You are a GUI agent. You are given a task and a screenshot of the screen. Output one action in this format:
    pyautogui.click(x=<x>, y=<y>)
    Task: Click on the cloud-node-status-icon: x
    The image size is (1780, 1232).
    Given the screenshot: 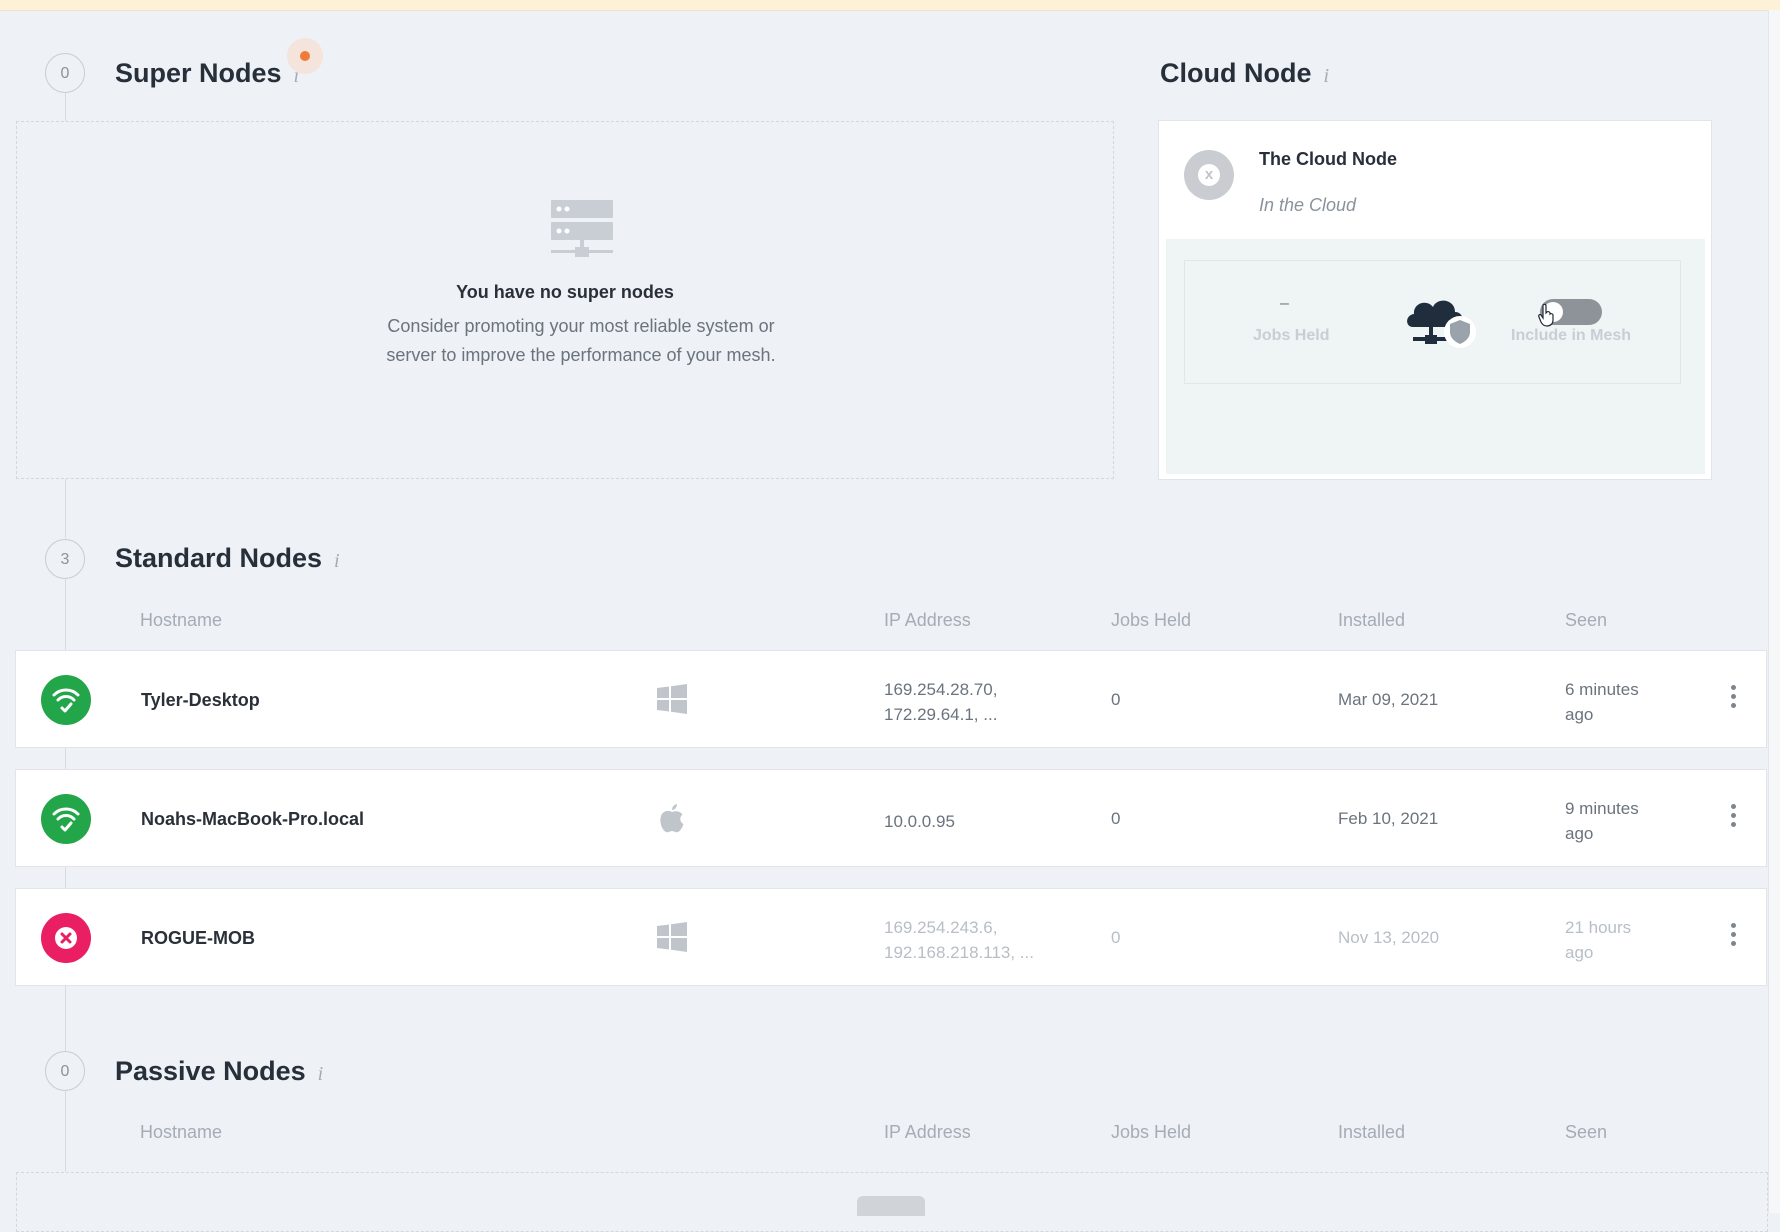 What is the action you would take?
    pyautogui.click(x=1209, y=175)
    